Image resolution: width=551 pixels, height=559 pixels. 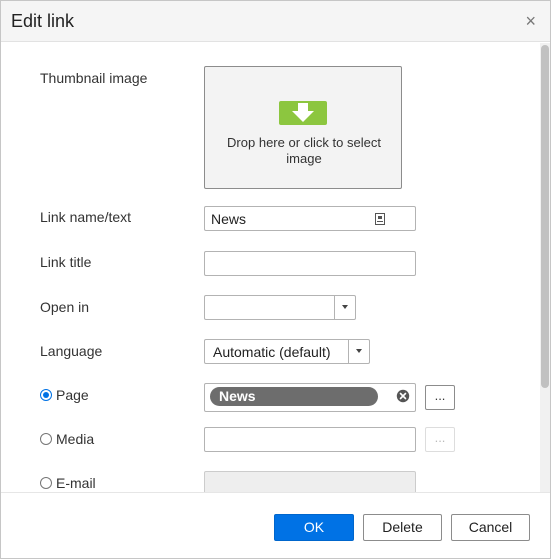 I want to click on scrollbar, so click(x=545, y=267).